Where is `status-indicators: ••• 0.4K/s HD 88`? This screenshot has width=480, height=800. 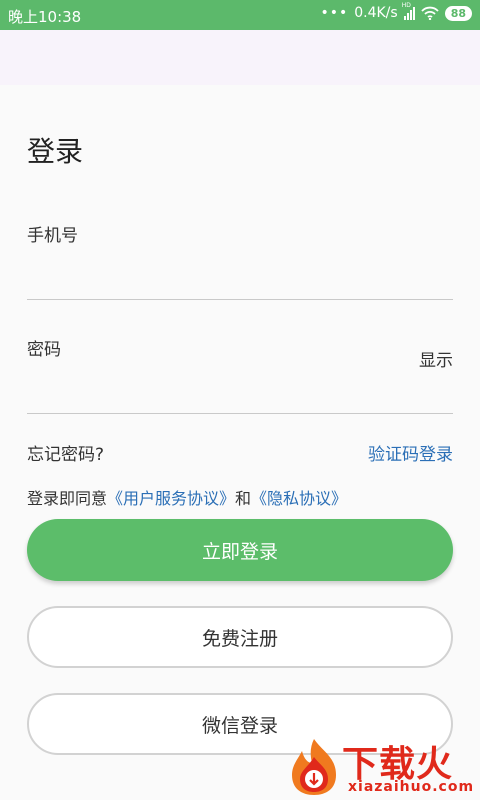 status-indicators: ••• 0.4K/s HD 88 is located at coordinates (396, 11).